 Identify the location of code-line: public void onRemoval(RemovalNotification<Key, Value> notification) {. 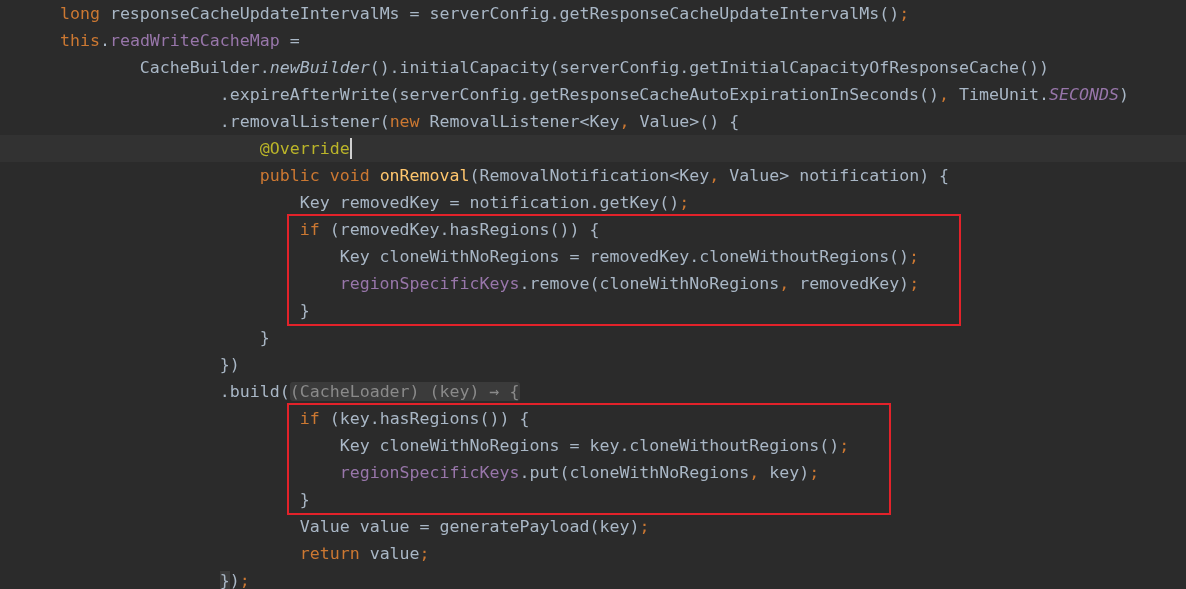
(604, 175).